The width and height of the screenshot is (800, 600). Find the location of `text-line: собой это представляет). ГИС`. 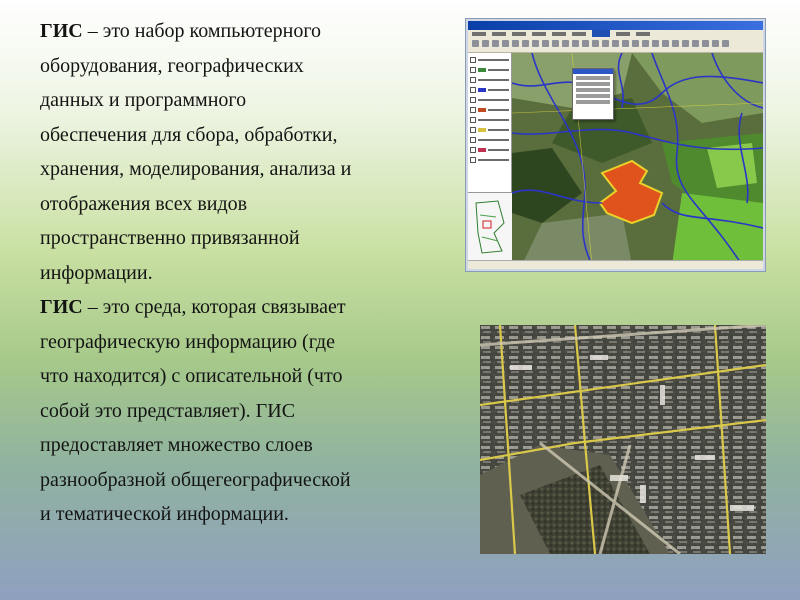

text-line: собой это представляет). ГИС is located at coordinates (168, 410).